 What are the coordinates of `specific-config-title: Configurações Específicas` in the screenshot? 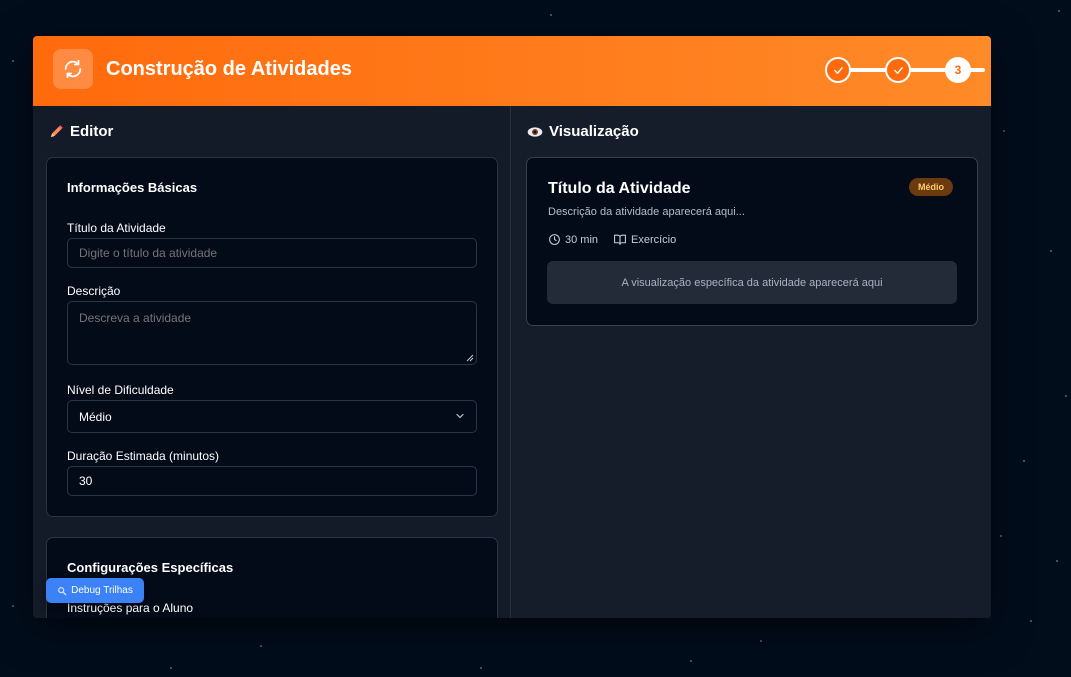 It's located at (150, 567).